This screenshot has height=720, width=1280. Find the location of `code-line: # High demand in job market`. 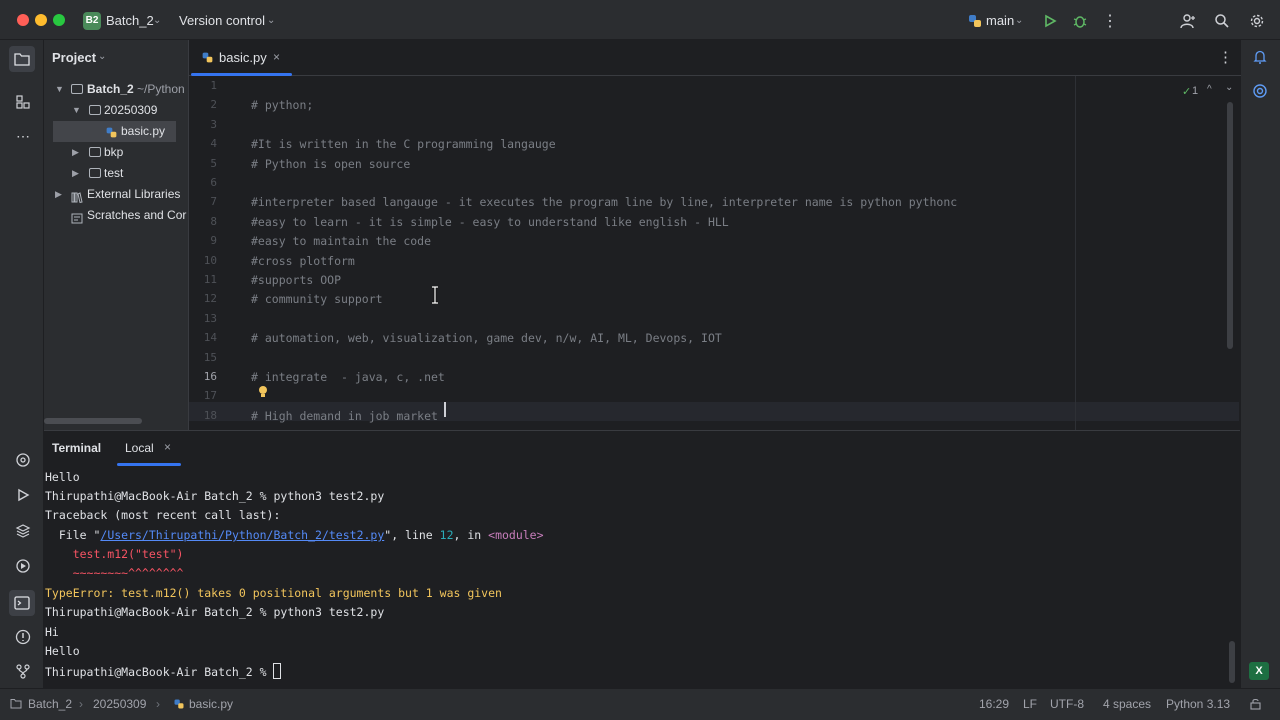

code-line: # High demand in job market is located at coordinates (344, 415).